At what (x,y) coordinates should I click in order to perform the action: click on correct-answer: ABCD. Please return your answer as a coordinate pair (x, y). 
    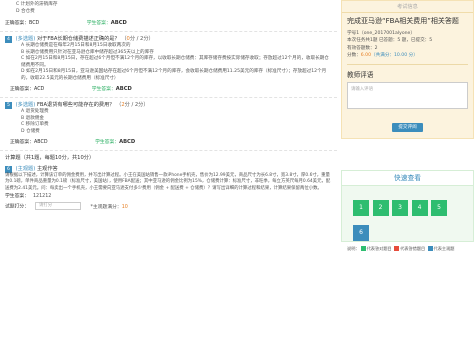
    Looking at the image, I should click on (41, 142).